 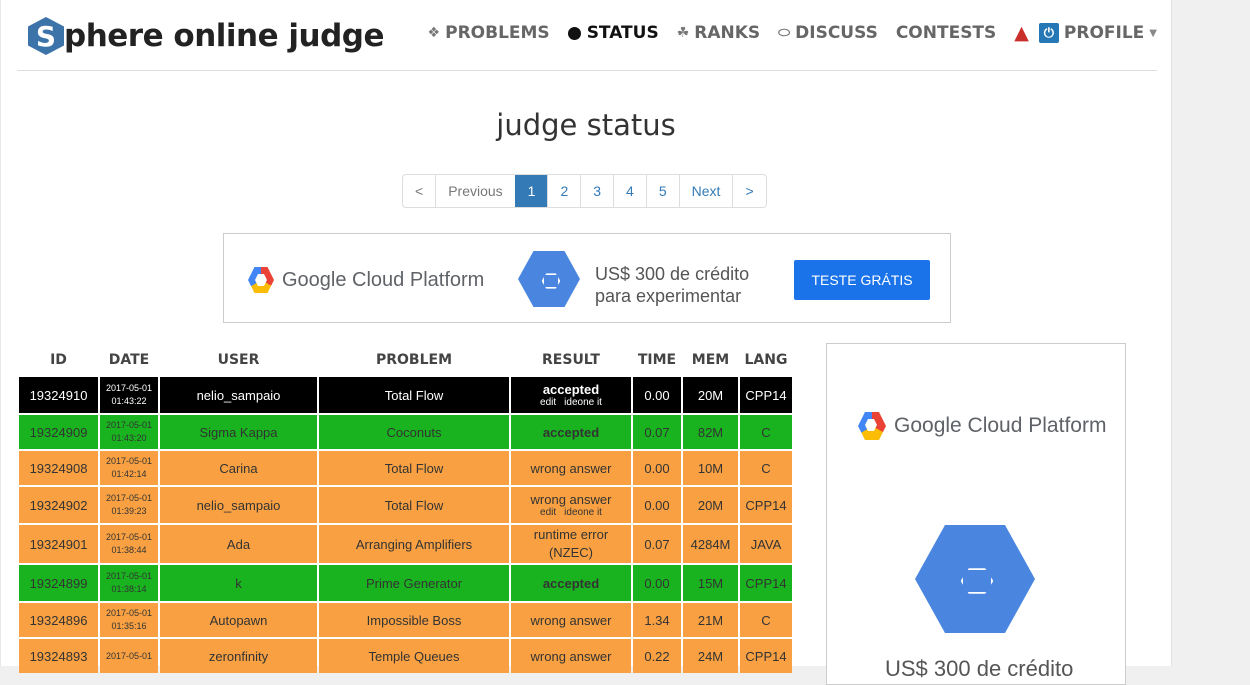 What do you see at coordinates (58, 360) in the screenshot?
I see `col-id: ID` at bounding box center [58, 360].